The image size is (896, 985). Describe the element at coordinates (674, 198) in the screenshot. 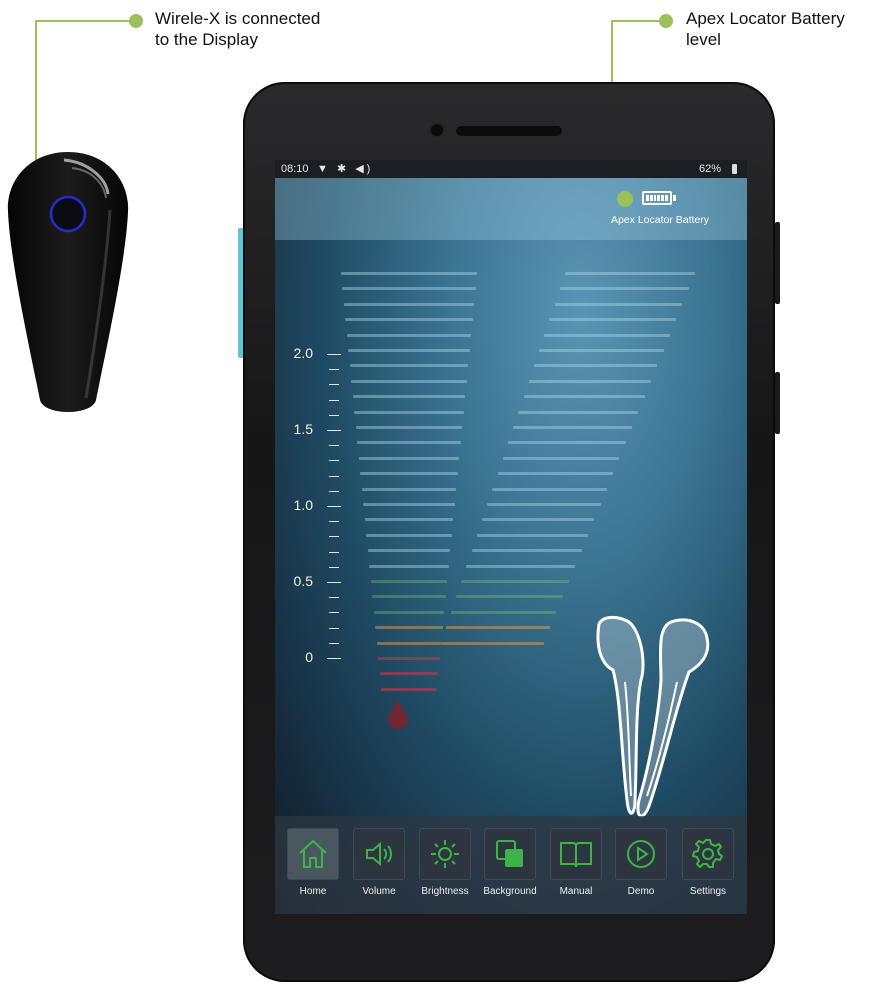

I see `battery-tip` at that location.